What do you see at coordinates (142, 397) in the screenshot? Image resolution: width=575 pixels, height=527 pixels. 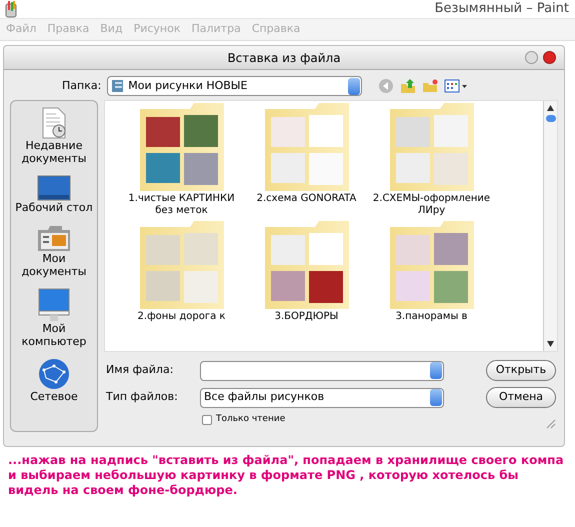 I see `filetype-label: Тип файлов:` at bounding box center [142, 397].